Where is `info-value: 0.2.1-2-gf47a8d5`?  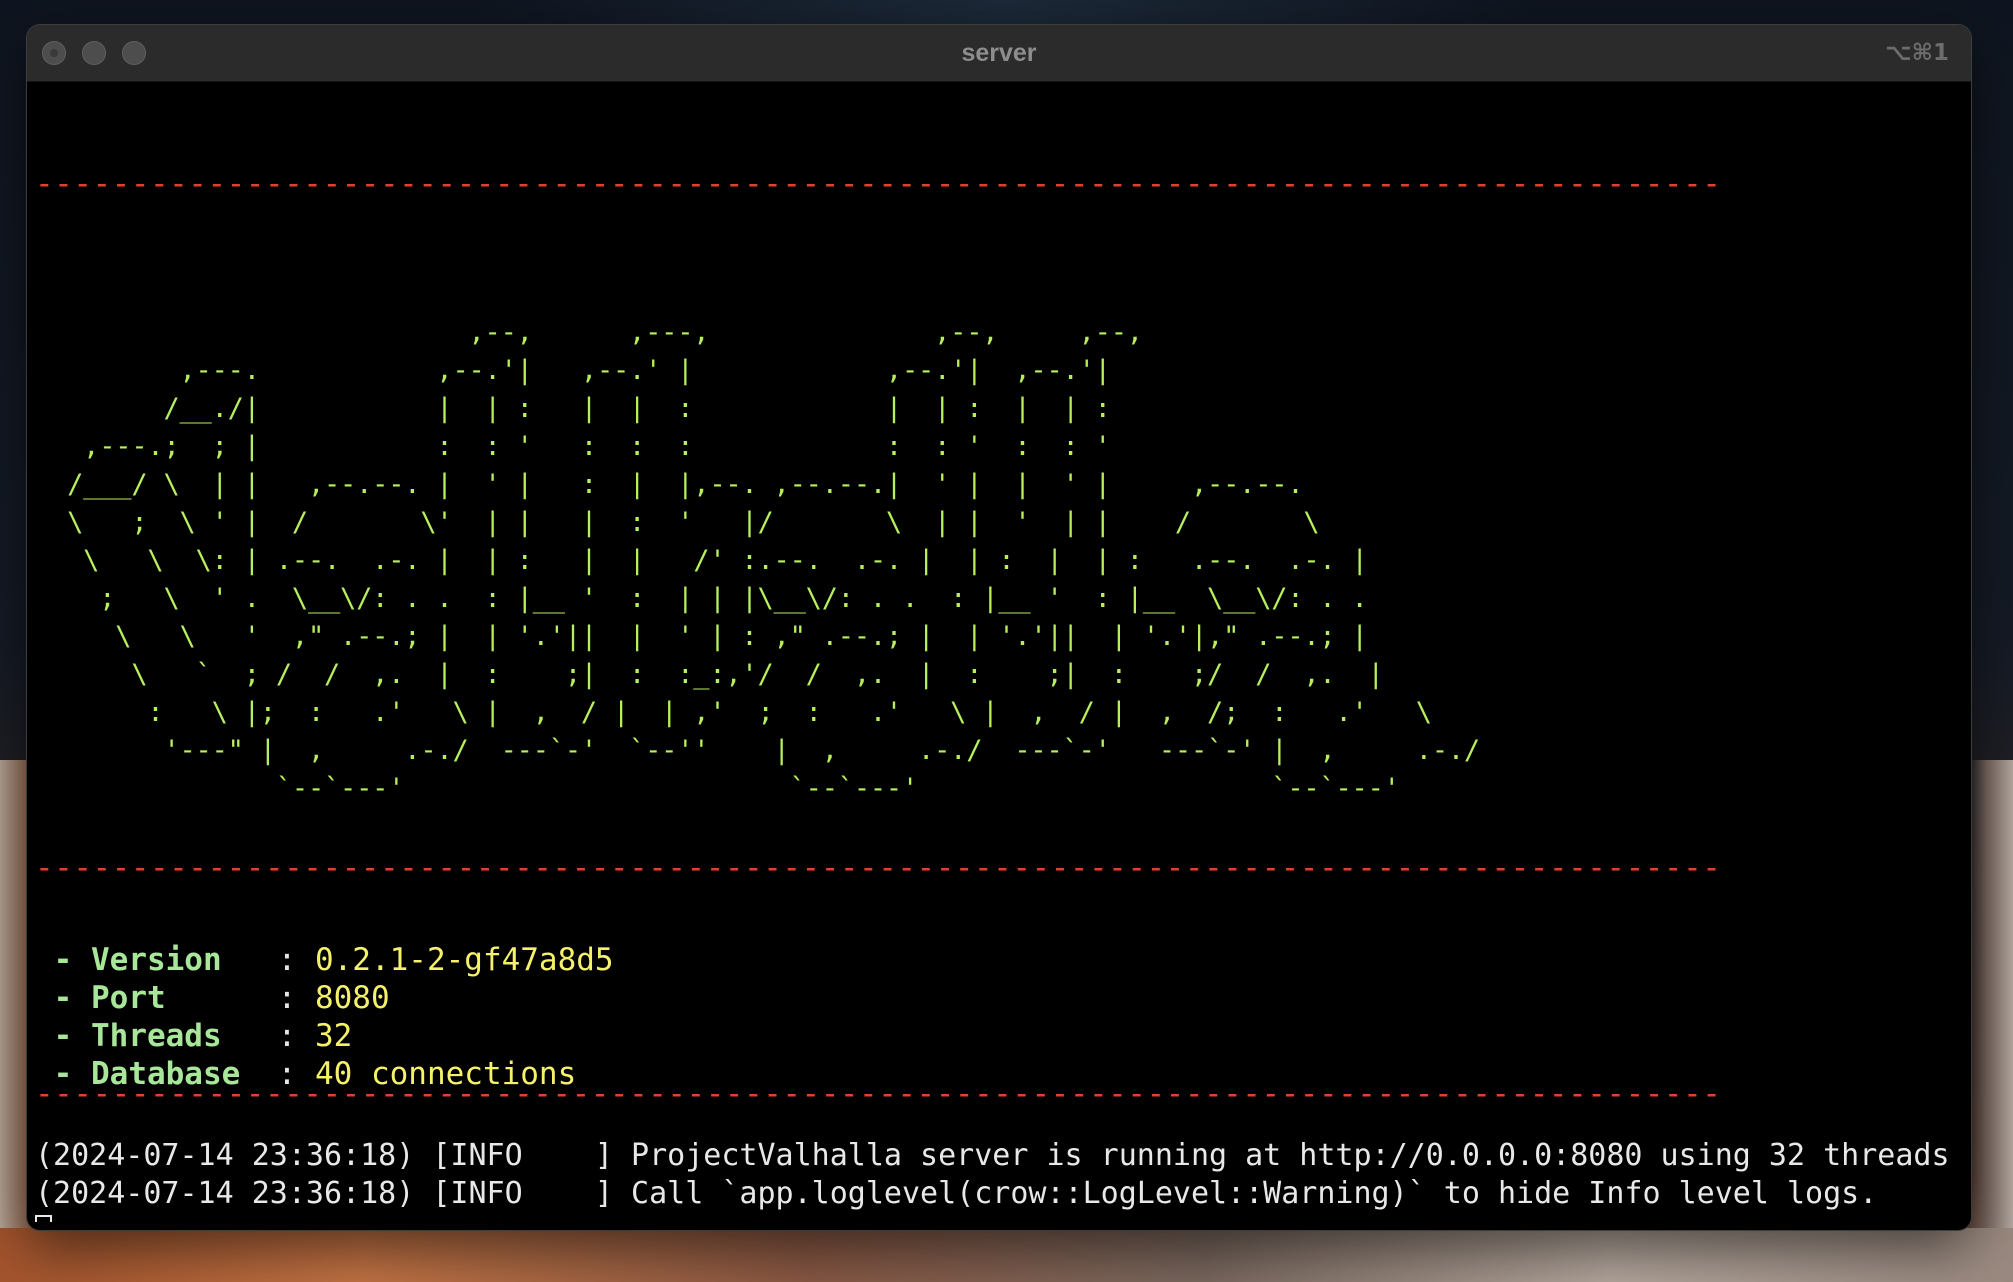
info-value: 0.2.1-2-gf47a8d5 is located at coordinates (464, 960).